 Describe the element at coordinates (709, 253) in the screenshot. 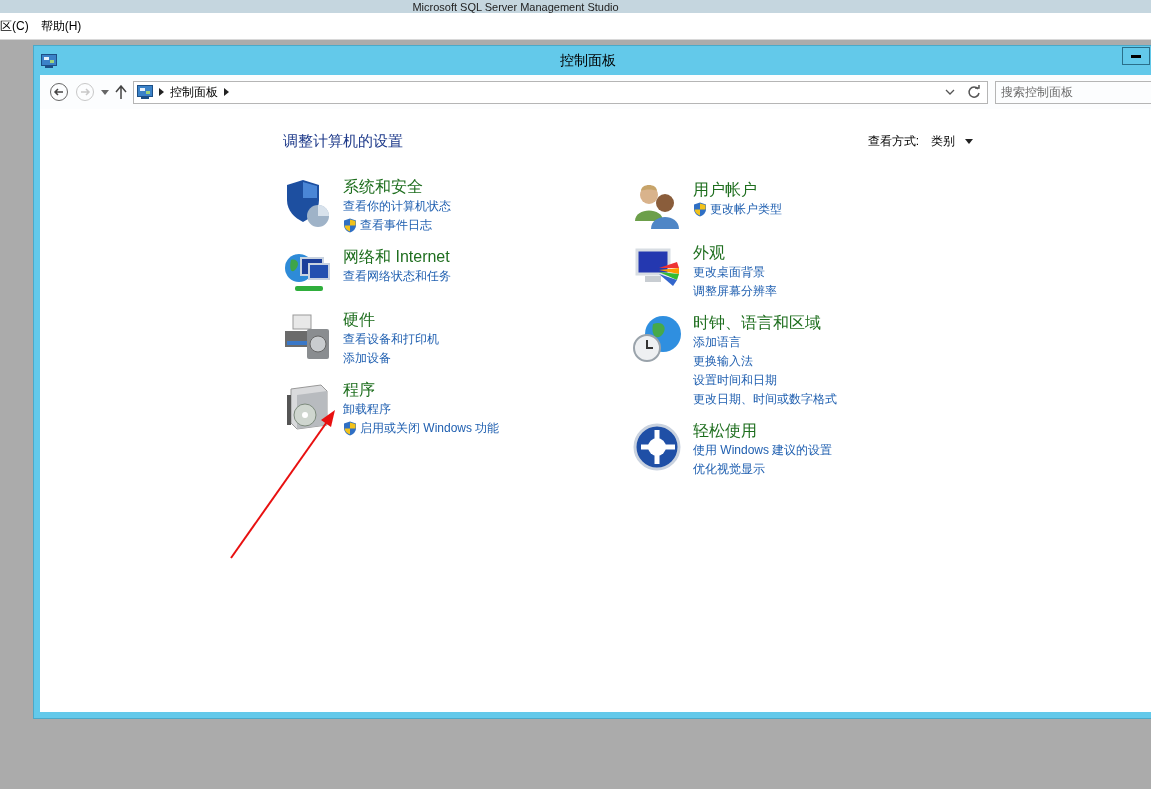

I see `category-title: 外观` at that location.